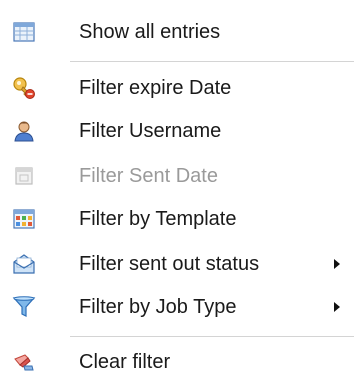 The height and width of the screenshot is (376, 356). Describe the element at coordinates (125, 362) in the screenshot. I see `menu-item-label: Clear filter` at that location.